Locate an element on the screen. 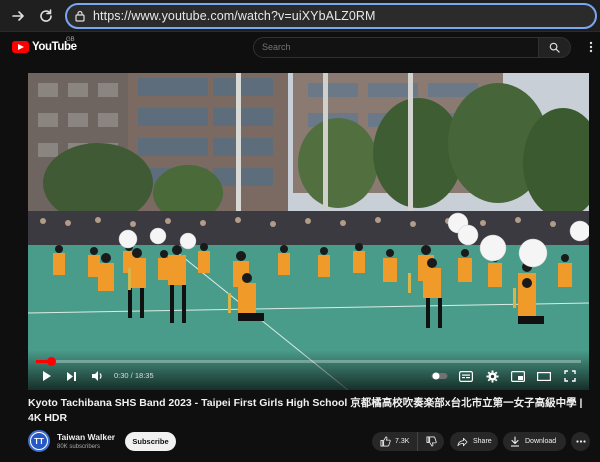 This screenshot has height=462, width=600. scrubber-handle is located at coordinates (51, 361).